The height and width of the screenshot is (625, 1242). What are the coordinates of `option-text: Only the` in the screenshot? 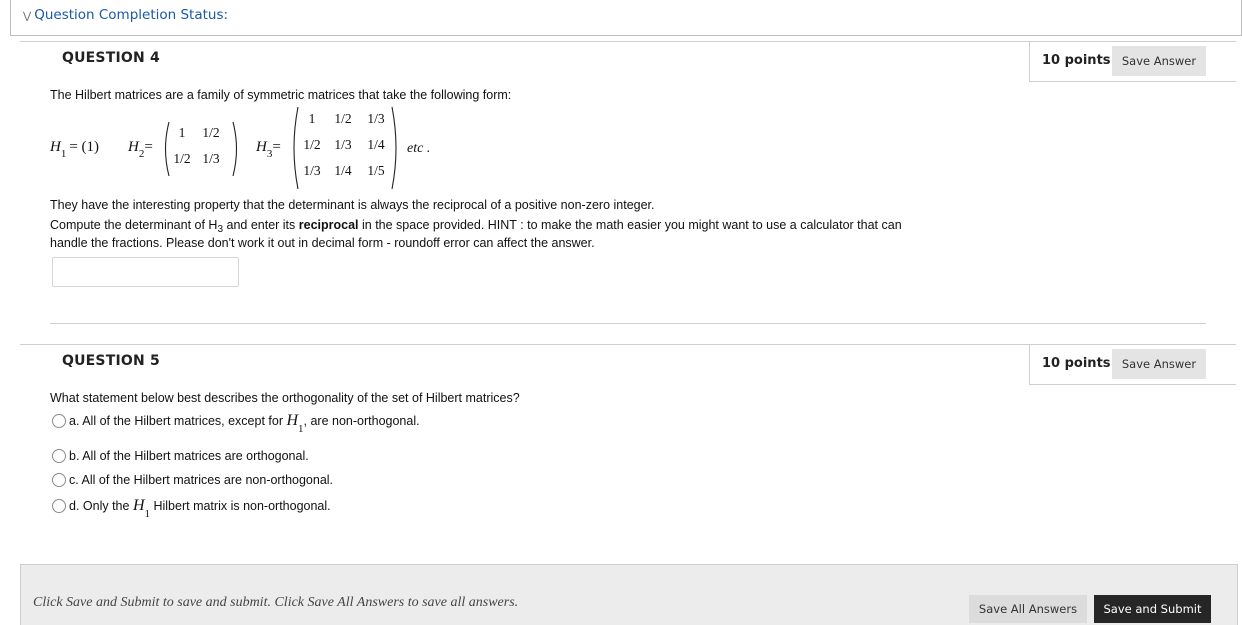 It's located at (106, 506).